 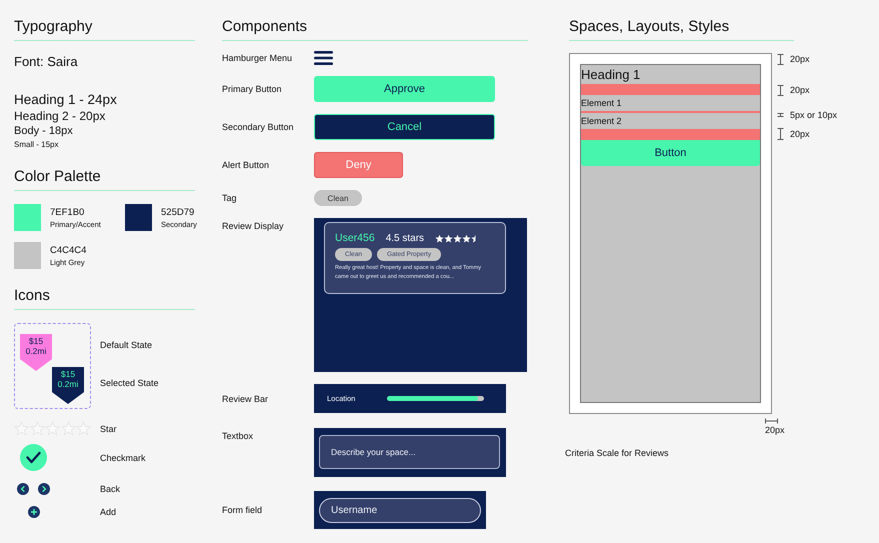 What do you see at coordinates (670, 153) in the screenshot?
I see `layout-button: Button` at bounding box center [670, 153].